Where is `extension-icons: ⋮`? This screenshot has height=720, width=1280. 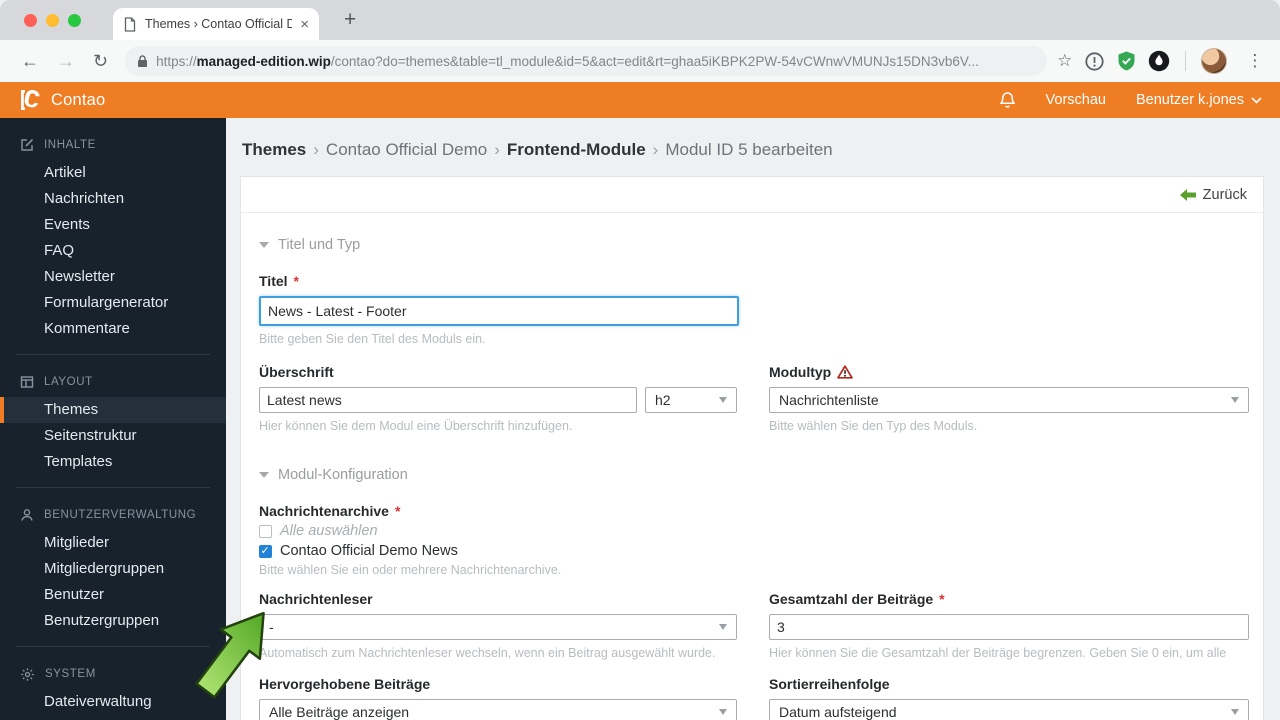
extension-icons: ⋮ is located at coordinates (1174, 61).